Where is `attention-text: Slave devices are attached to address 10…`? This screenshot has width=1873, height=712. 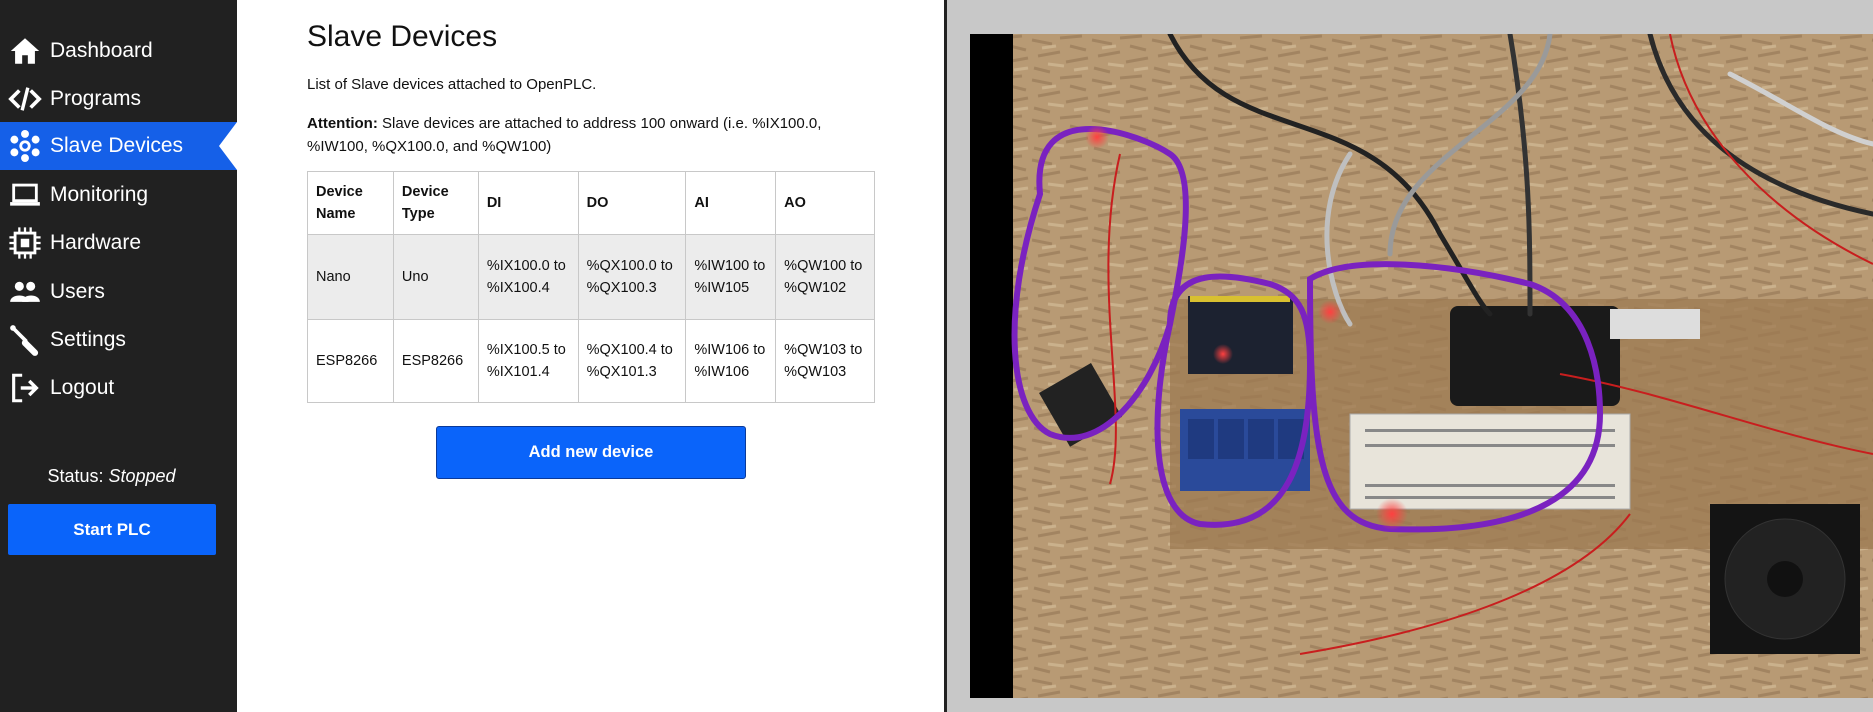 attention-text: Slave devices are attached to address 10… is located at coordinates (564, 135).